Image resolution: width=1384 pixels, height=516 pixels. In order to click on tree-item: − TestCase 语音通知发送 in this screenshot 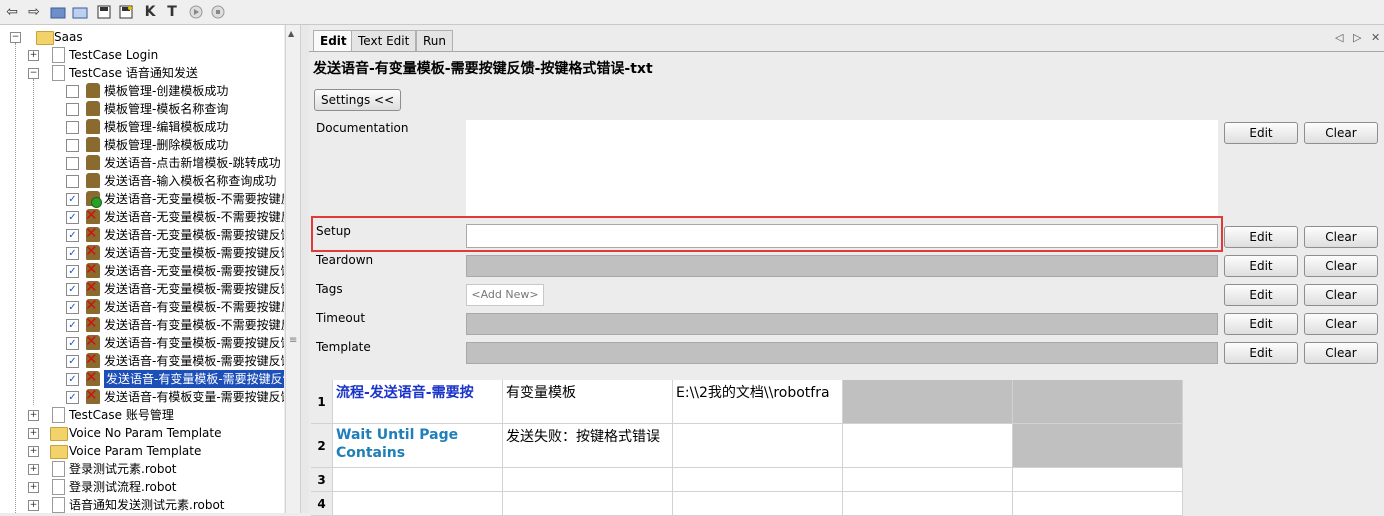, I will do `click(142, 73)`.